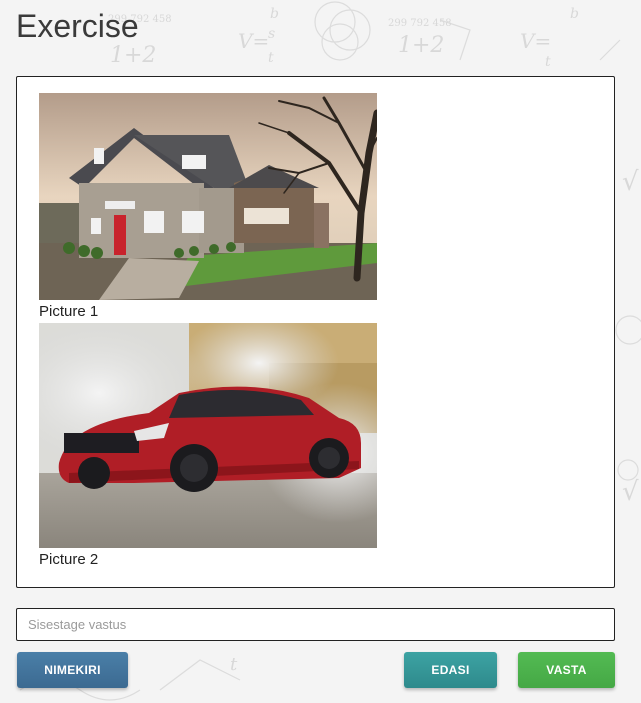  What do you see at coordinates (315, 624) in the screenshot?
I see `answer-input` at bounding box center [315, 624].